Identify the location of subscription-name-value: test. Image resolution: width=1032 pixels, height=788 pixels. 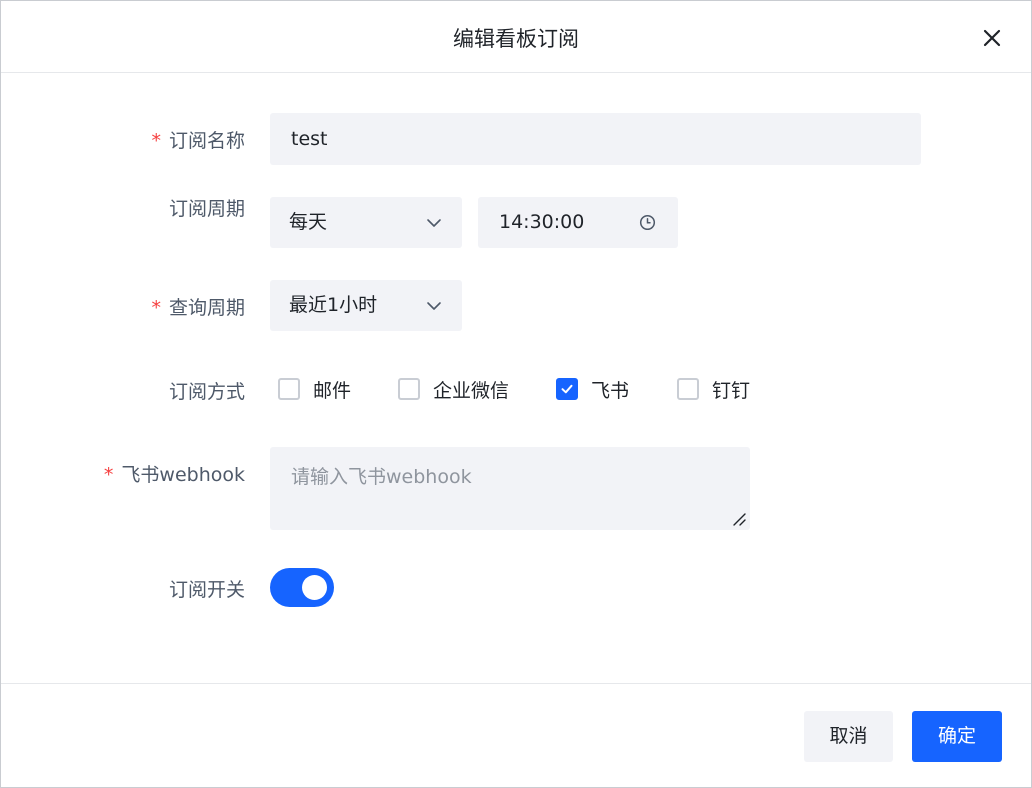
(309, 139).